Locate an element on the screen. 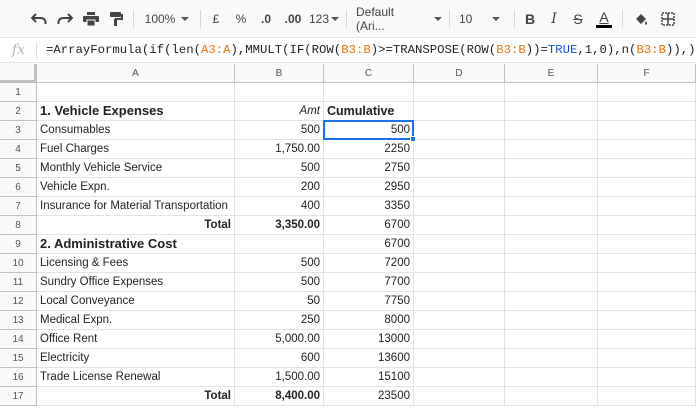 The image size is (696, 419). cell-e17 is located at coordinates (551, 396).